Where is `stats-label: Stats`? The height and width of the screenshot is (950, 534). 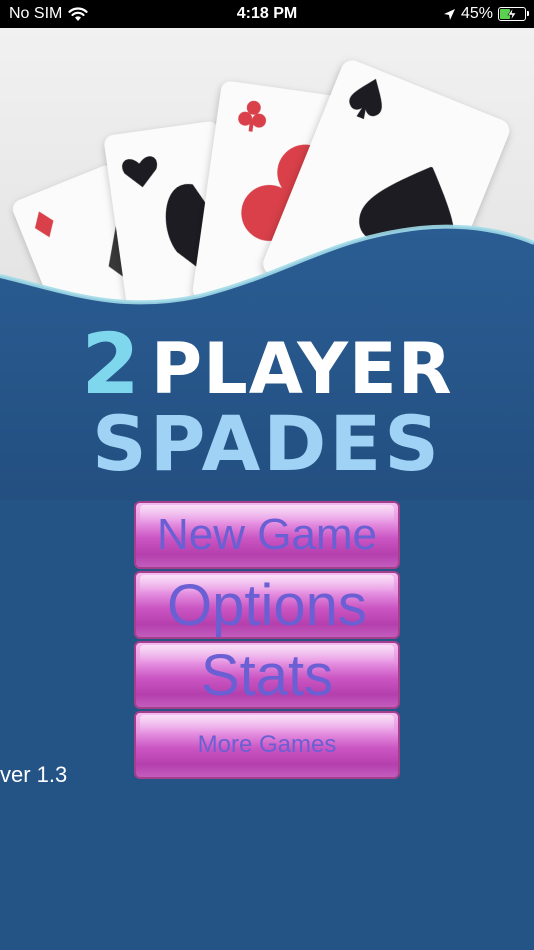
stats-label: Stats is located at coordinates (267, 675).